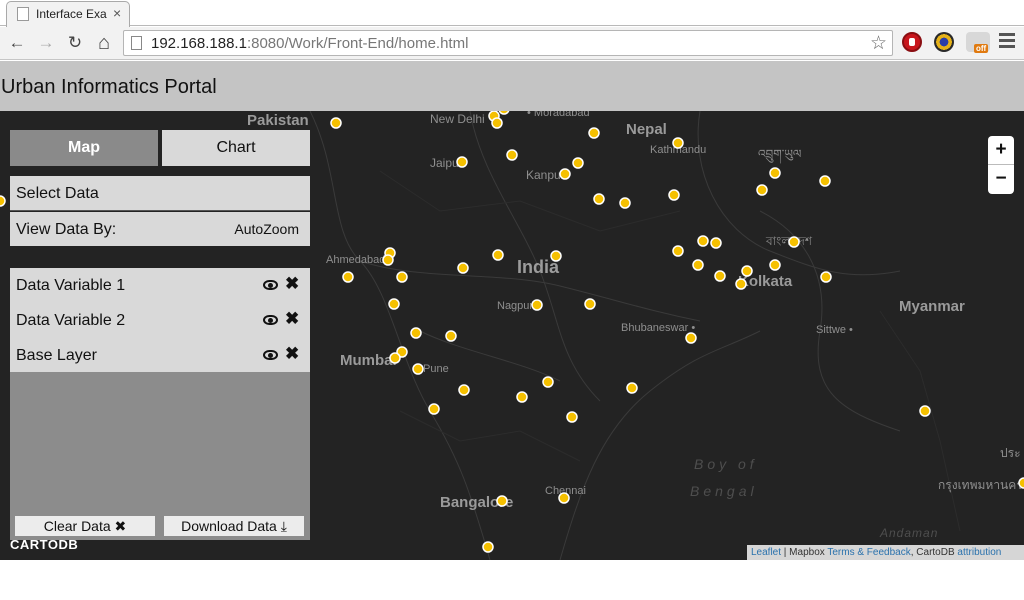  What do you see at coordinates (1001, 179) in the screenshot?
I see `zoom-out-button: −` at bounding box center [1001, 179].